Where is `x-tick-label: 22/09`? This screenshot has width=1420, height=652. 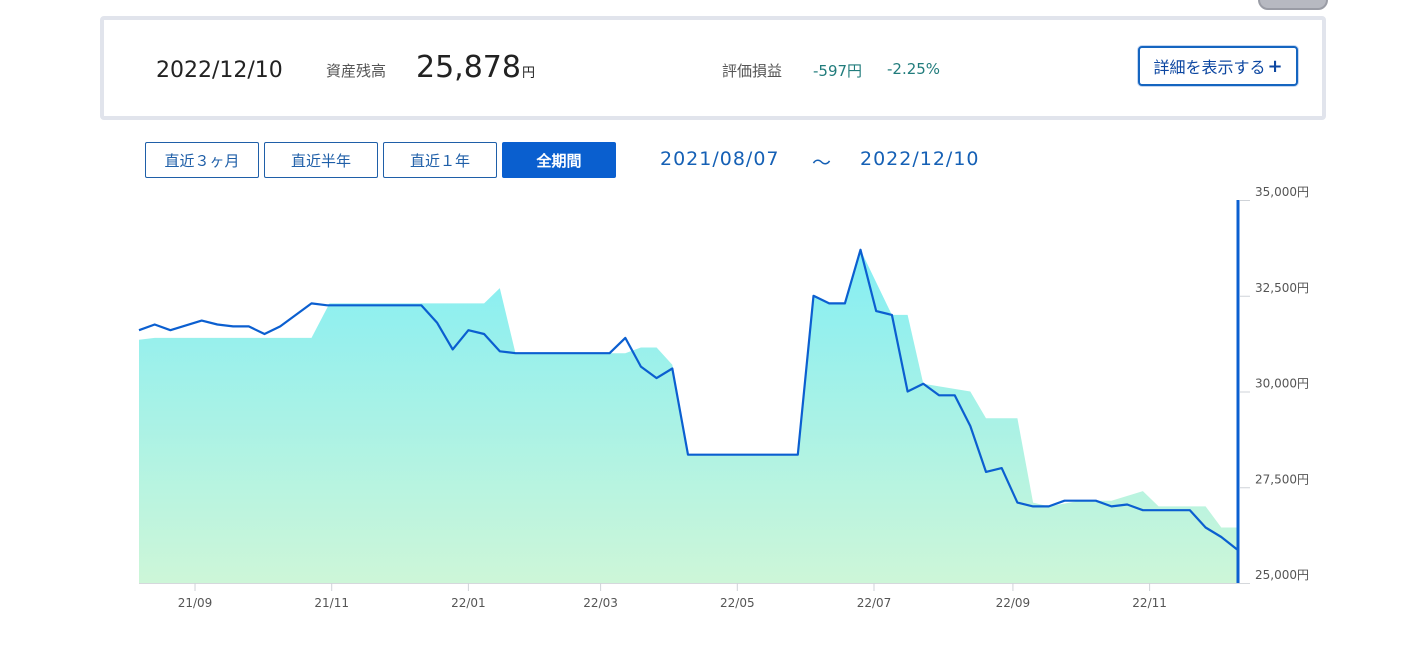
x-tick-label: 22/09 is located at coordinates (1013, 603).